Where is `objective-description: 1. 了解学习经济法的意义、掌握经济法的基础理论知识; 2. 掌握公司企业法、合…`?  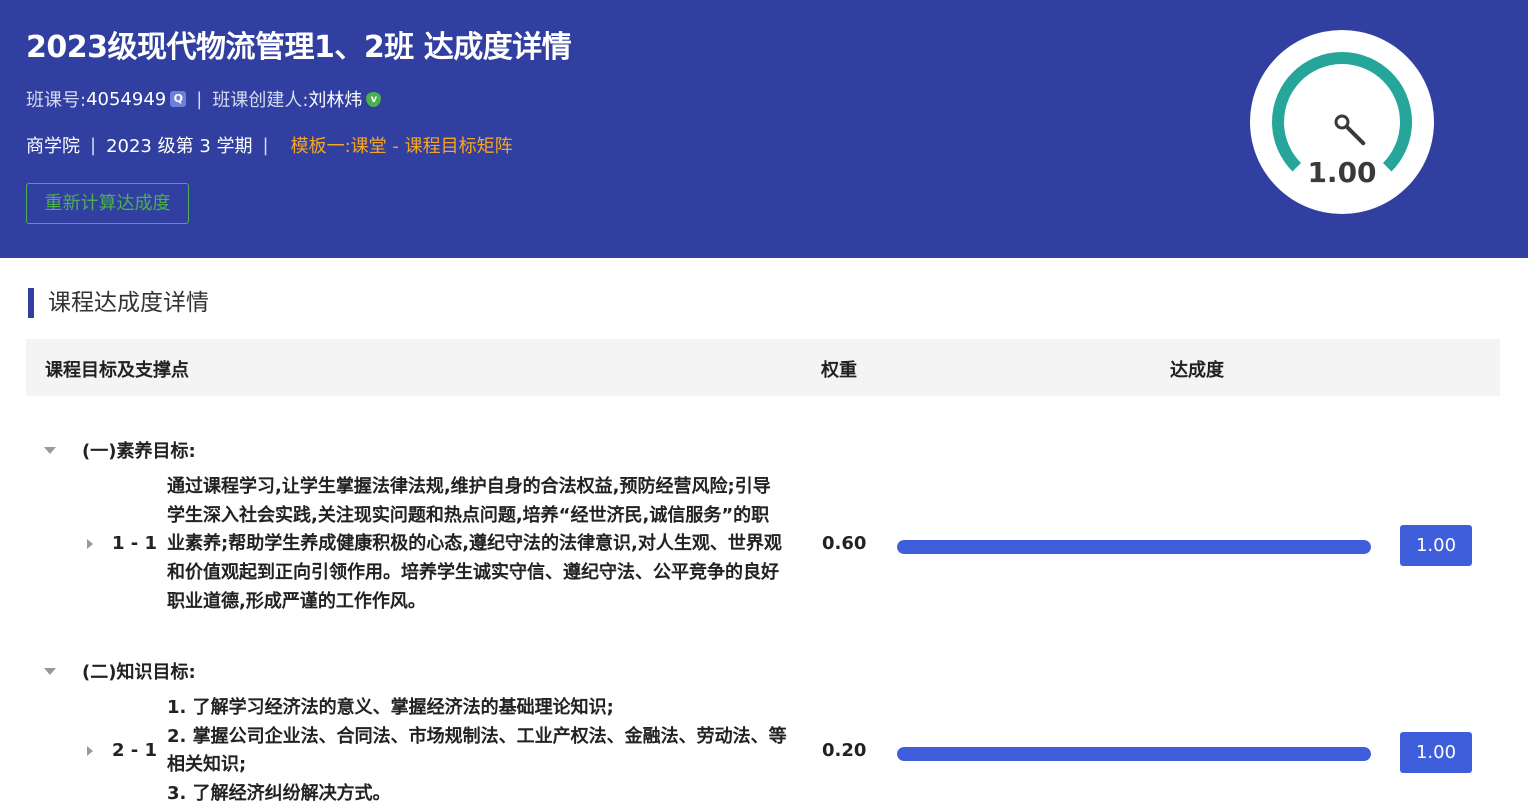 objective-description: 1. 了解学习经济法的意义、掌握经济法的基础理论知识; 2. 掌握公司企业法、合… is located at coordinates (477, 751).